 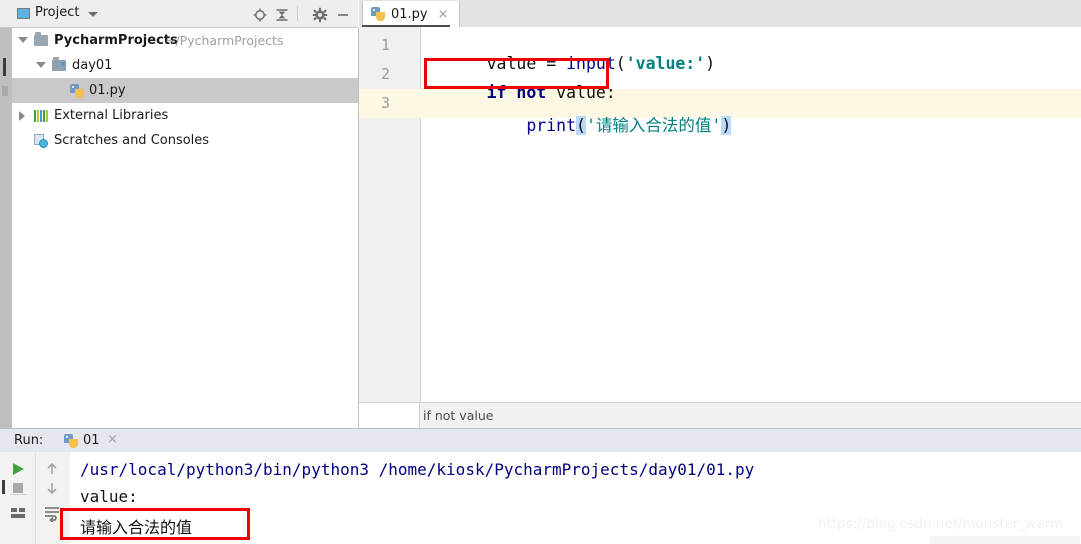 What do you see at coordinates (23, 13) in the screenshot?
I see `project-panel-icon` at bounding box center [23, 13].